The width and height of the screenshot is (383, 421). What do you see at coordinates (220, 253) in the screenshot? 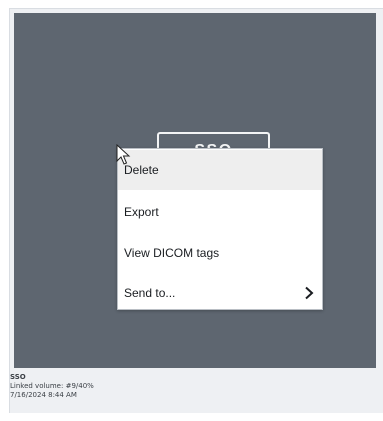
I see `menu-item-view-dicom-tags: View DICOM tags` at bounding box center [220, 253].